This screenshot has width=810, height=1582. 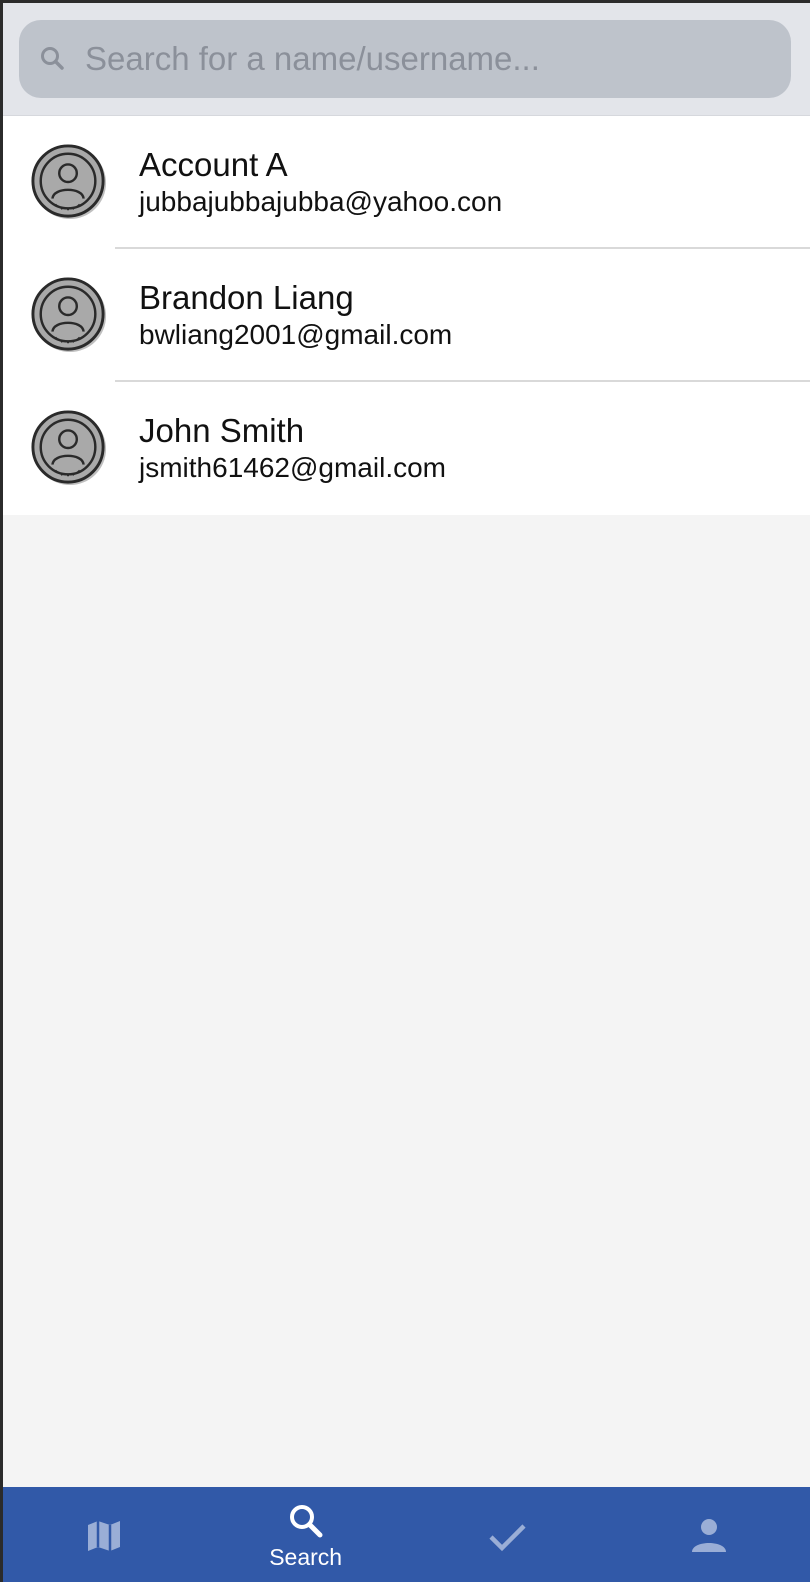 I want to click on search-header, so click(x=406, y=59).